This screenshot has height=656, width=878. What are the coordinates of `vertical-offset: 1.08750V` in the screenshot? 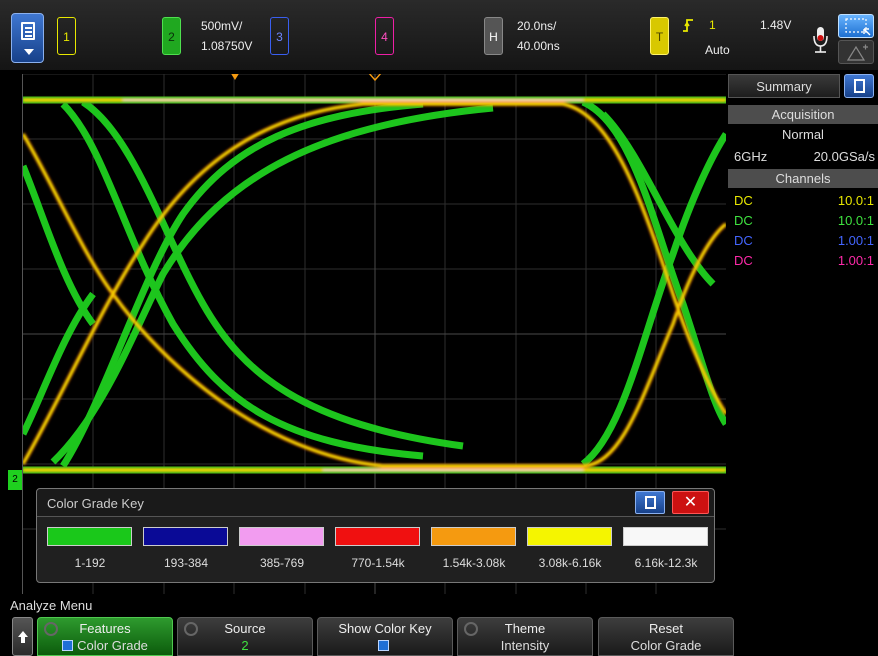 It's located at (226, 46).